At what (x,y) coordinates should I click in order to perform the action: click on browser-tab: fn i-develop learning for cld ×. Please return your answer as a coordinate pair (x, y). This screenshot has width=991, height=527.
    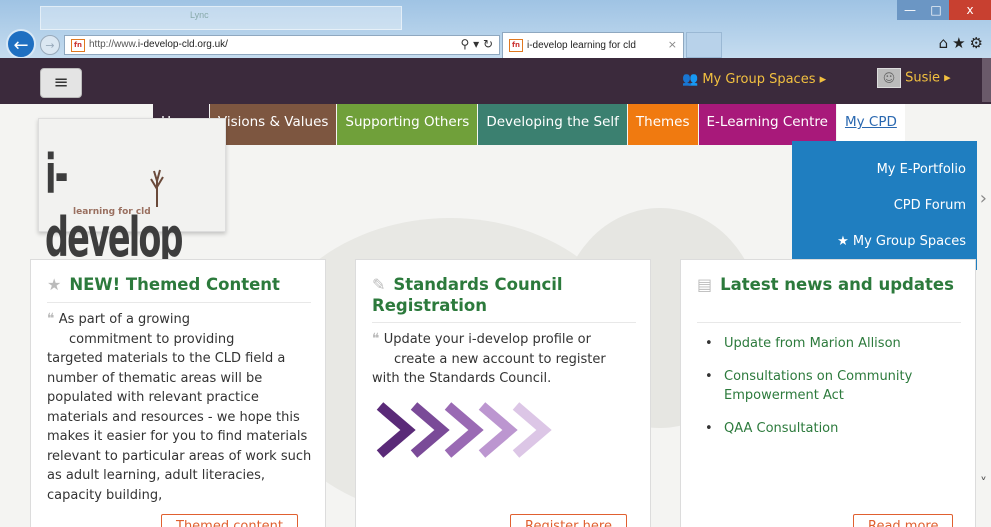
    Looking at the image, I should click on (593, 45).